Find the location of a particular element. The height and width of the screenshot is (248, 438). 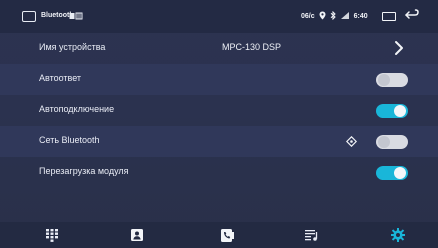

nav-call-log is located at coordinates (227, 235).